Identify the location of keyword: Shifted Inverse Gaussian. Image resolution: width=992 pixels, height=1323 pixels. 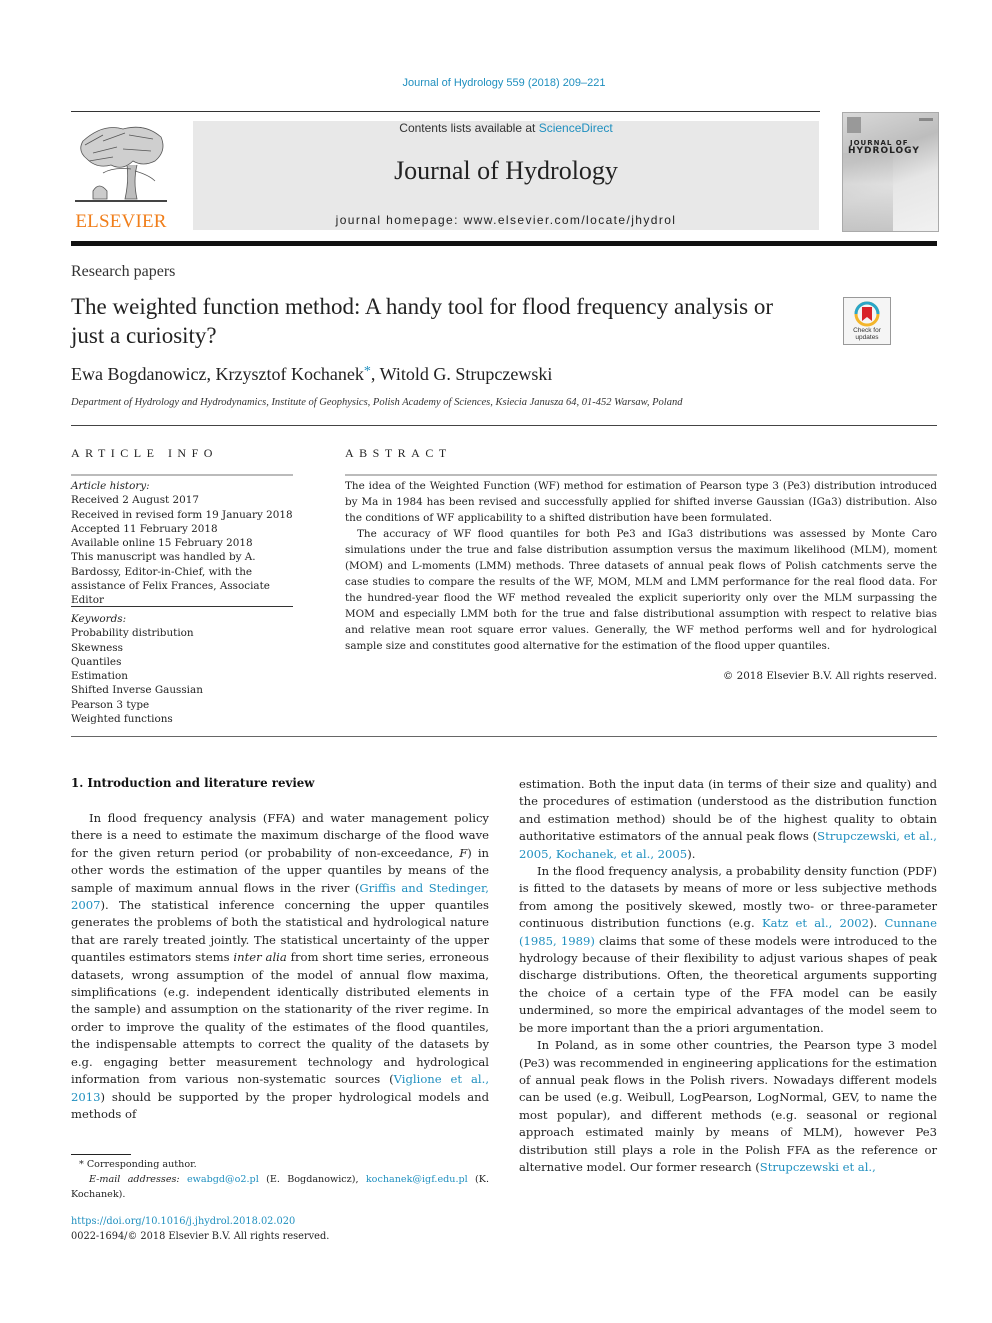
(186, 690).